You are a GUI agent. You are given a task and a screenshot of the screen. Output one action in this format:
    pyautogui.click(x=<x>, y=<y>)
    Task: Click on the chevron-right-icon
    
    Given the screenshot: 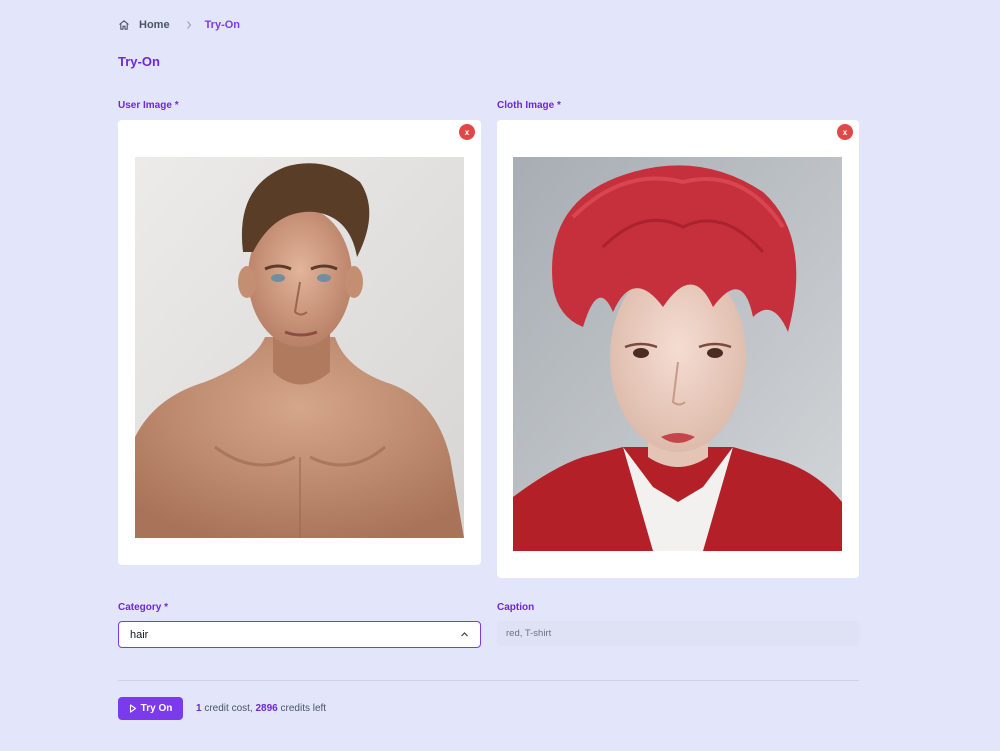 What is the action you would take?
    pyautogui.click(x=189, y=25)
    